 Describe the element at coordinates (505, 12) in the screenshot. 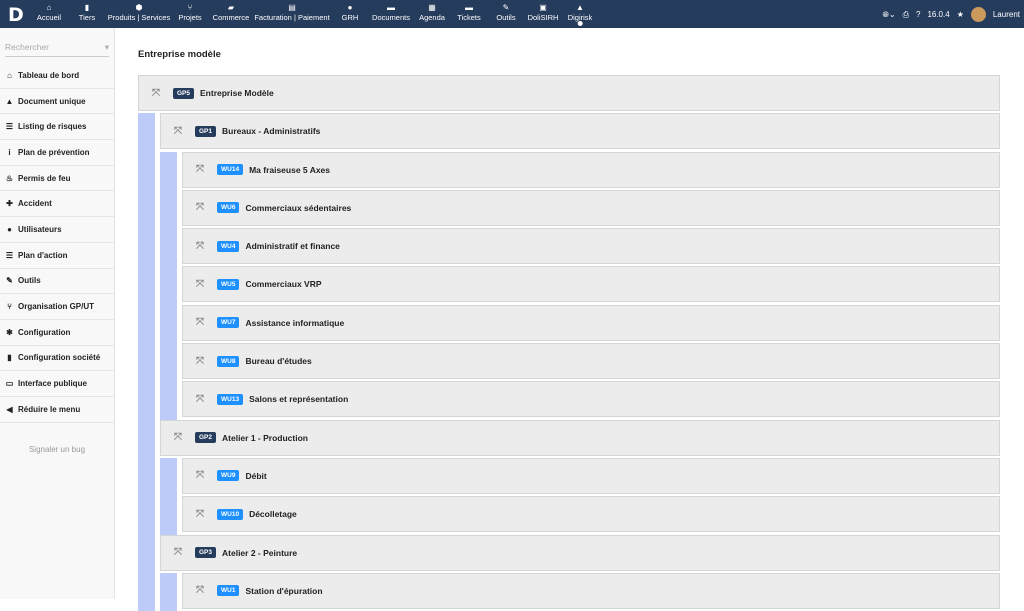

I see `nav-outils: ✎ Outils` at that location.